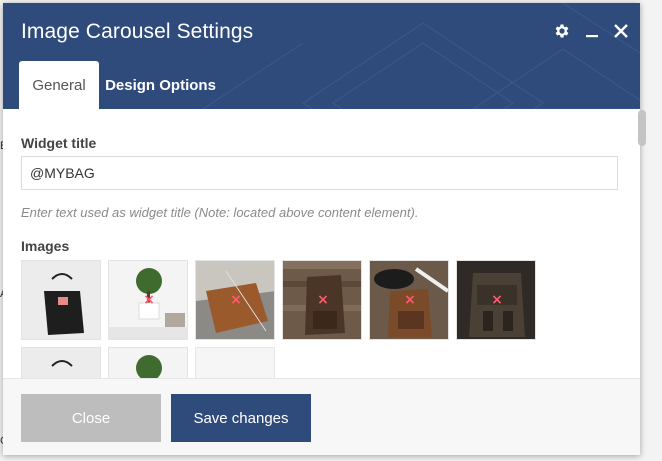 This screenshot has height=461, width=662. I want to click on modal-title: Image Carousel Settings, so click(137, 31).